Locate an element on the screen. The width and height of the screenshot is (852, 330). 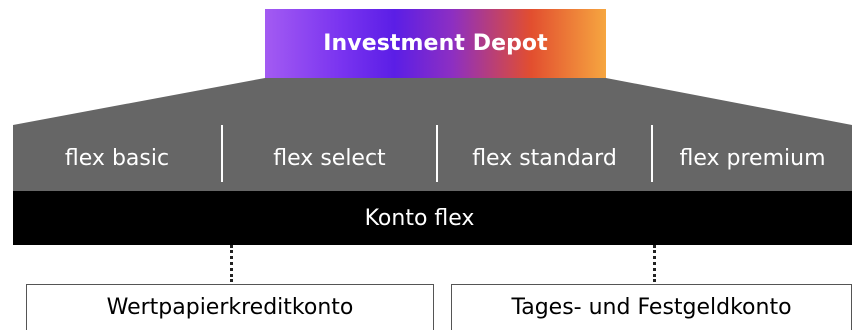
wertpapierkreditkonto-box: Wertpapierkreditkonto is located at coordinates (230, 307).